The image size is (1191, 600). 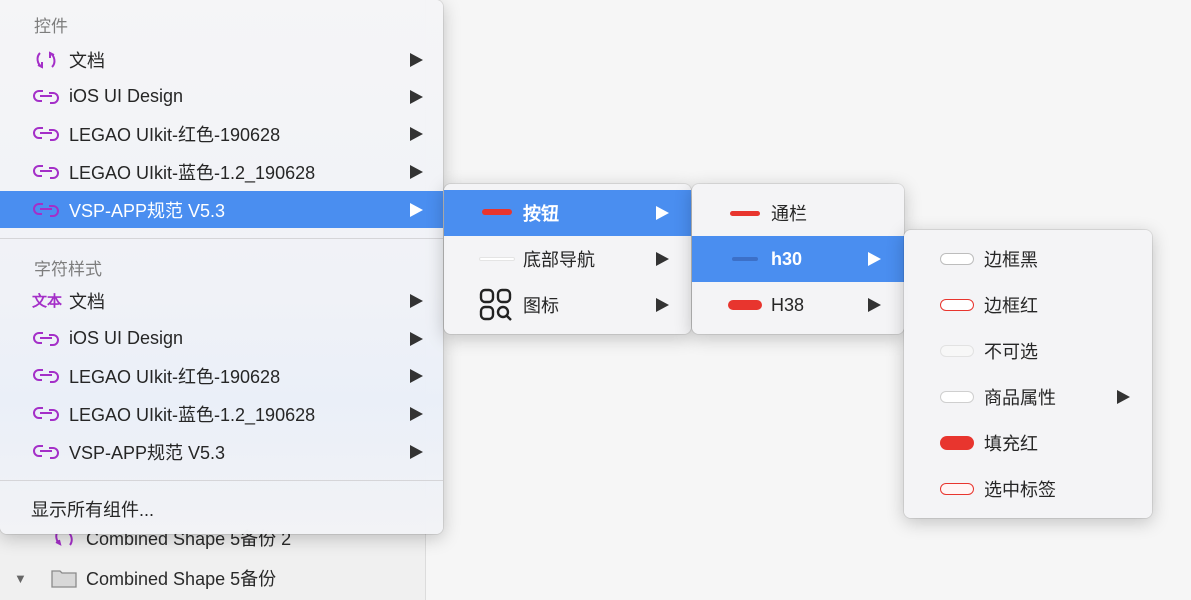 I want to click on product-attribute-thumbnail-icon, so click(x=957, y=397).